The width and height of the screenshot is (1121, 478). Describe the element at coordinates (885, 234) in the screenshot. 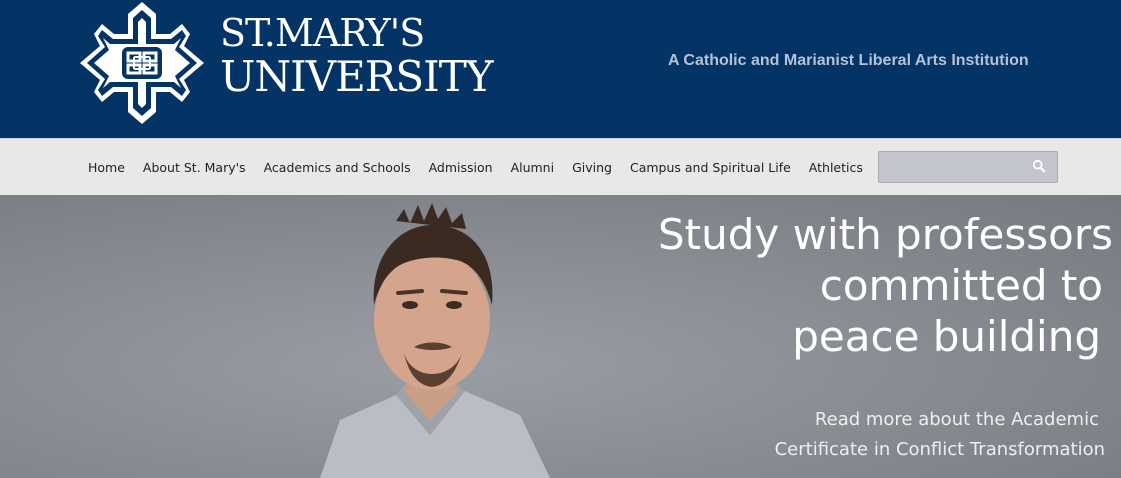

I see `hero-headline-line-1: Study with professors` at that location.